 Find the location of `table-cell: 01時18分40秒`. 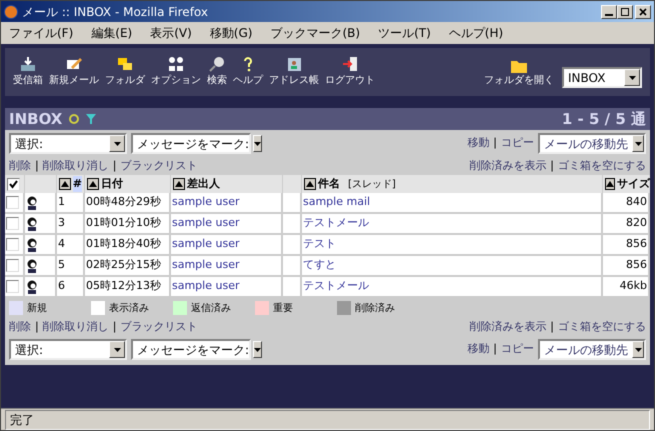

table-cell: 01時18分40秒 is located at coordinates (128, 245).